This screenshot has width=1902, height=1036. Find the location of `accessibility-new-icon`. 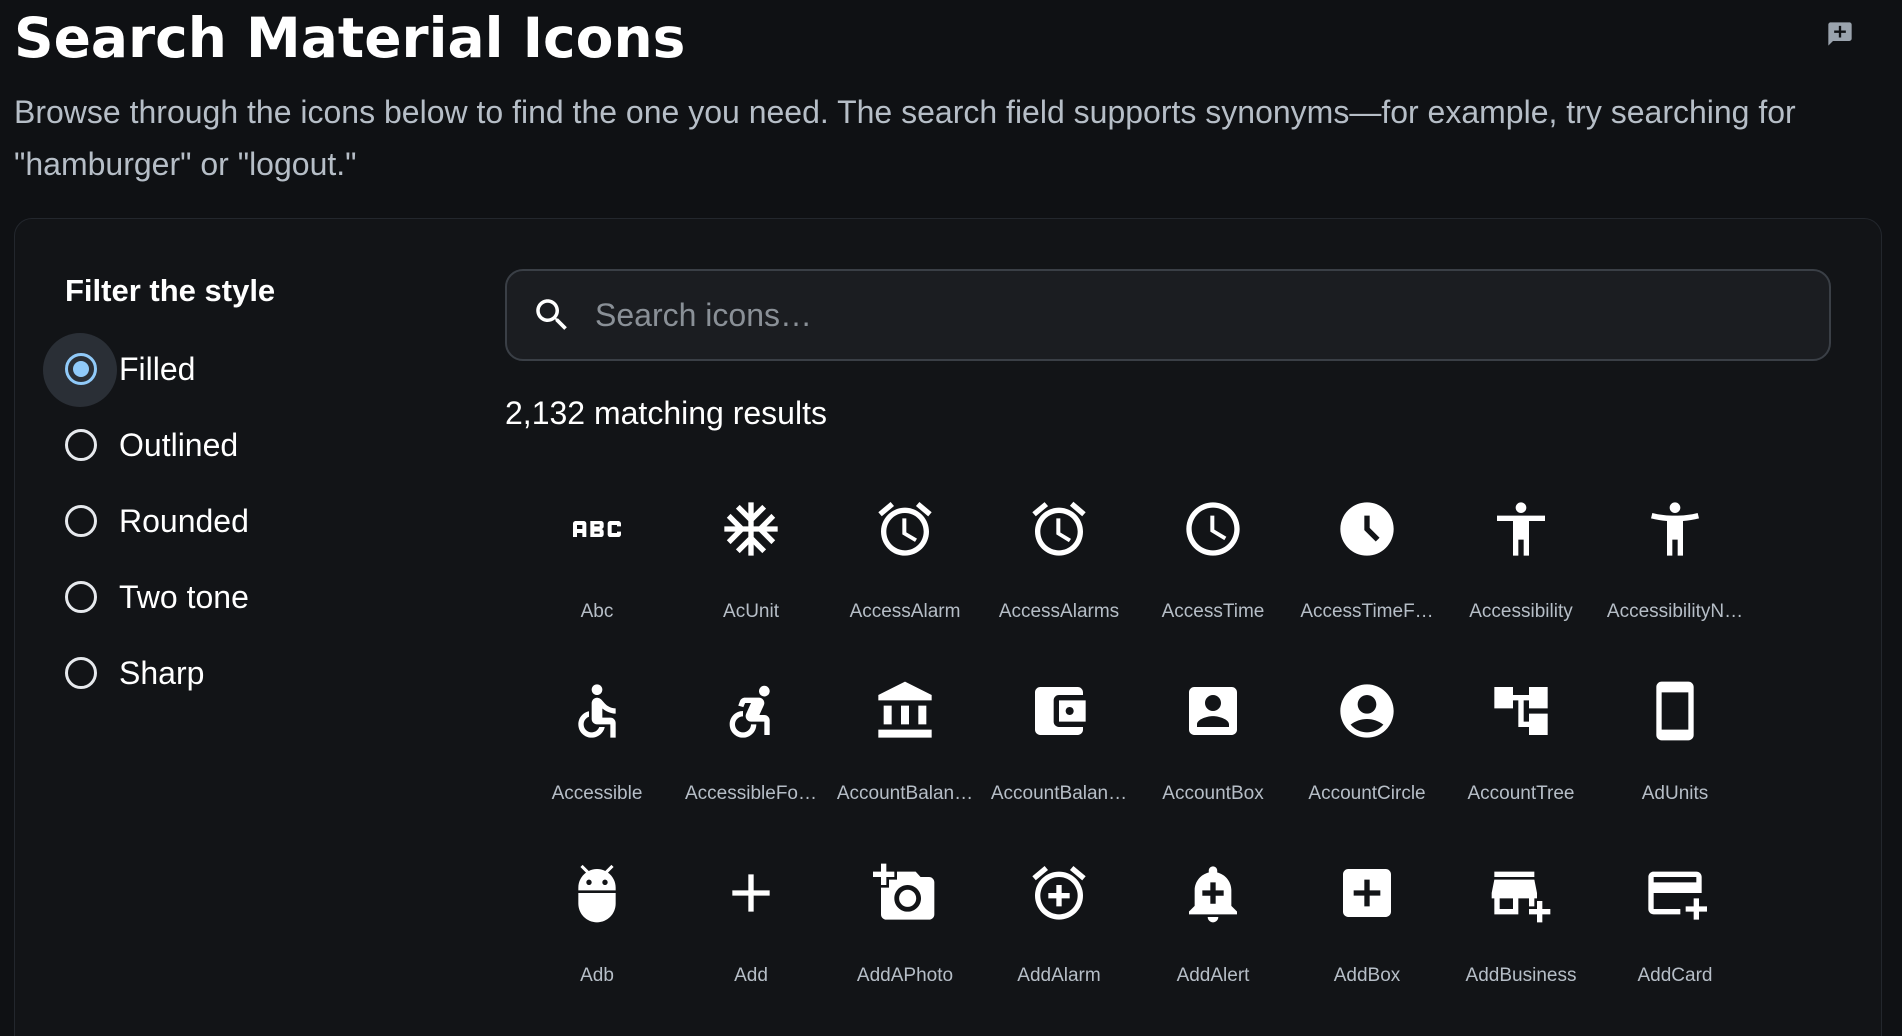

accessibility-new-icon is located at coordinates (1675, 529).